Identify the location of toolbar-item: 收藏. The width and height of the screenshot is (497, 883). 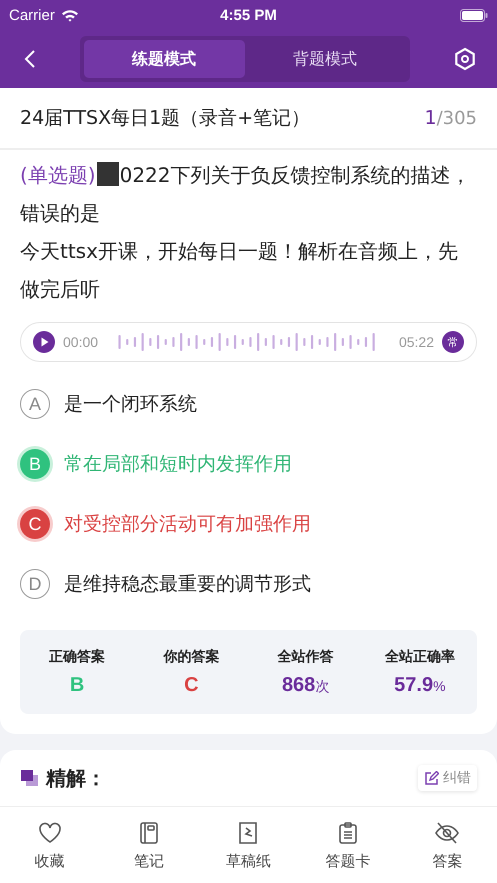
(50, 845).